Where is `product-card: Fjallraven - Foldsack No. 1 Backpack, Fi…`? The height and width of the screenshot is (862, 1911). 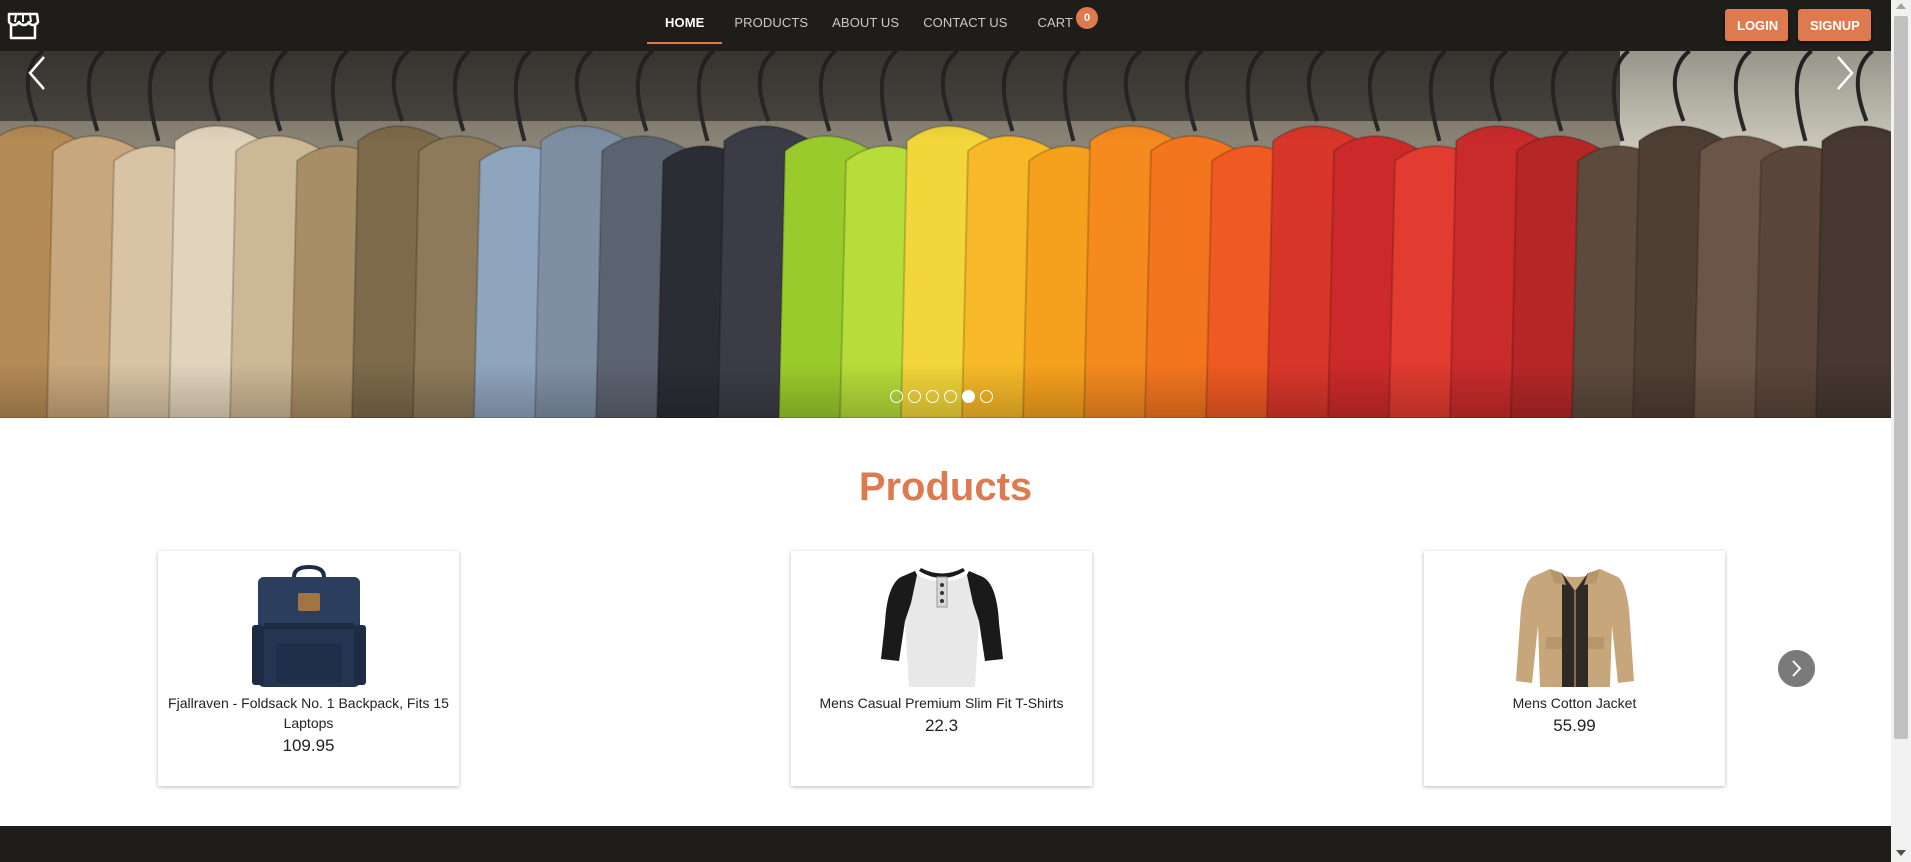 product-card: Fjallraven - Foldsack No. 1 Backpack, Fi… is located at coordinates (308, 668).